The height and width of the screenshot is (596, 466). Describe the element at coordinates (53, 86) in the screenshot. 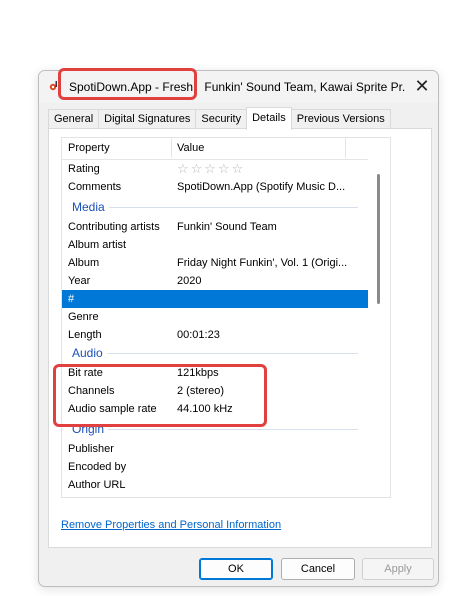

I see `media-file-icon` at that location.